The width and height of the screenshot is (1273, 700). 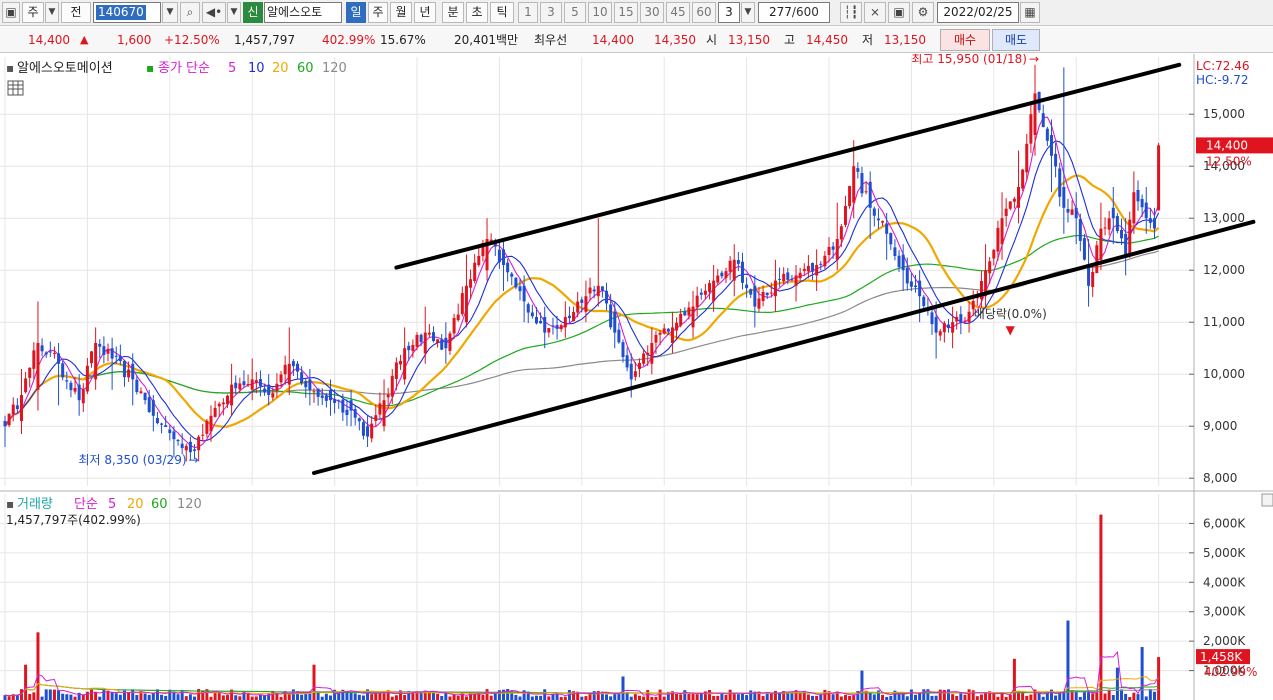 I want to click on period-minute-button: 분, so click(x=453, y=12).